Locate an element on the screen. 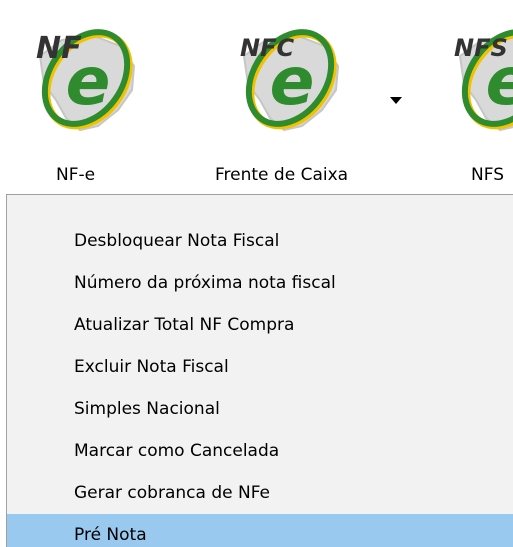 Image resolution: width=513 pixels, height=547 pixels. nfs-logo-icon: e NFS is located at coordinates (477, 75).